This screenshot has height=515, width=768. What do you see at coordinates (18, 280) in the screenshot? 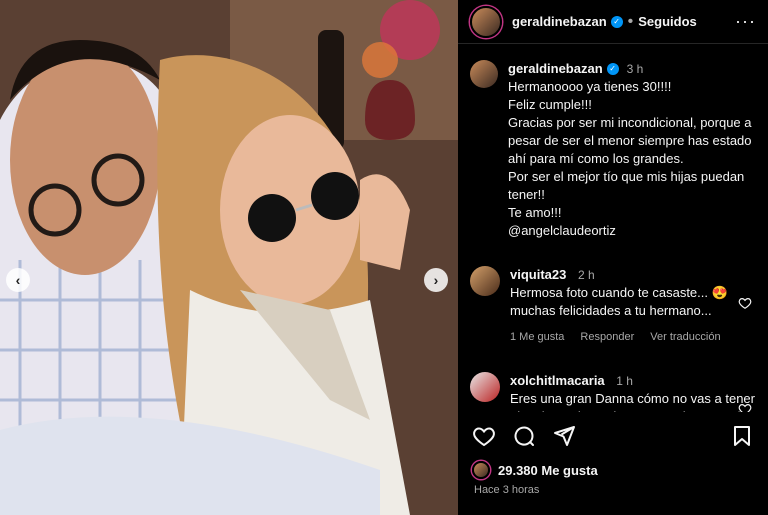
I see `previous-photo-button: ‹` at bounding box center [18, 280].